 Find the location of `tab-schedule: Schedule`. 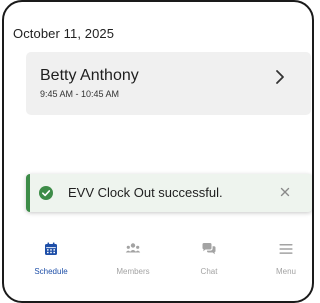

tab-schedule: Schedule is located at coordinates (51, 258).